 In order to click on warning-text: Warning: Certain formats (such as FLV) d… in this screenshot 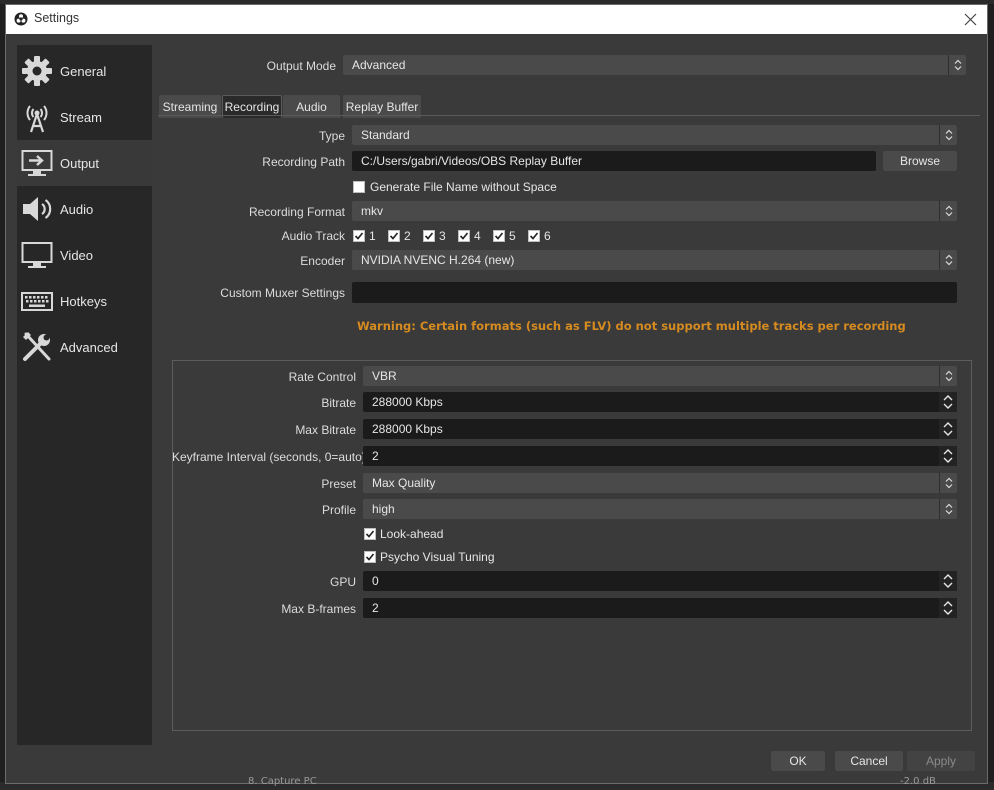, I will do `click(631, 326)`.